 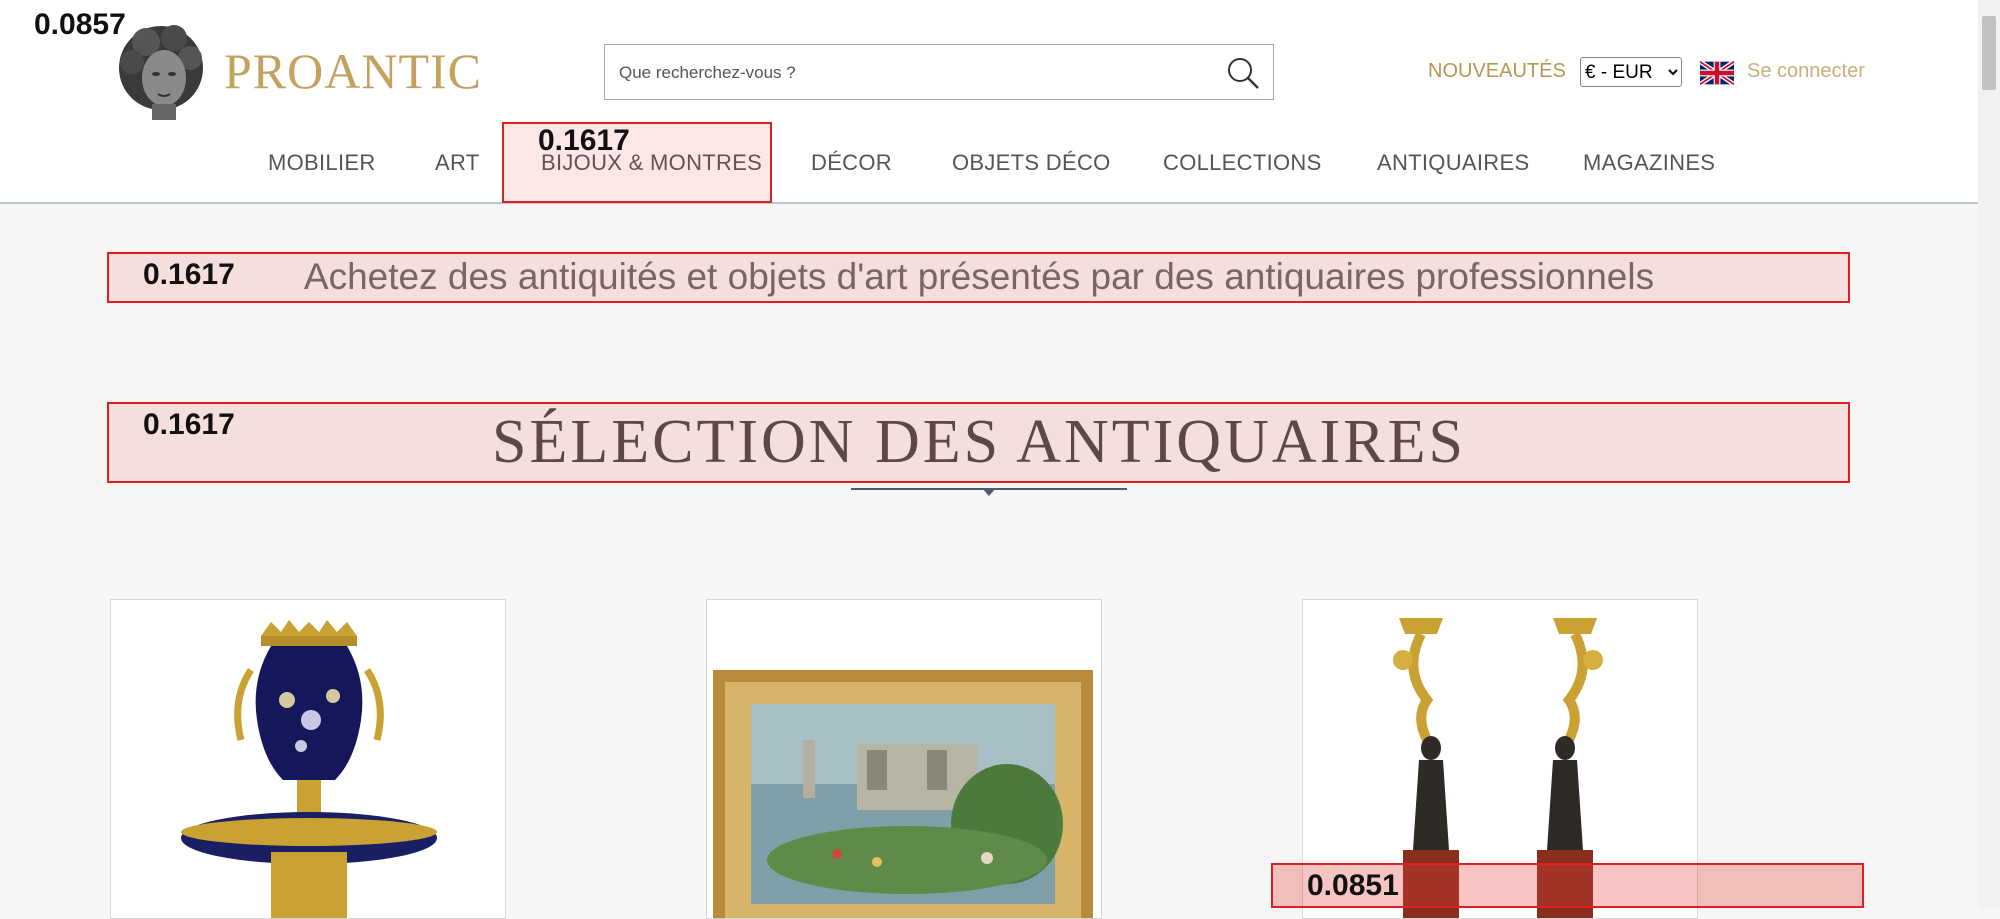 What do you see at coordinates (978, 277) in the screenshot?
I see `highlight-box-tagline: 0.1617` at bounding box center [978, 277].